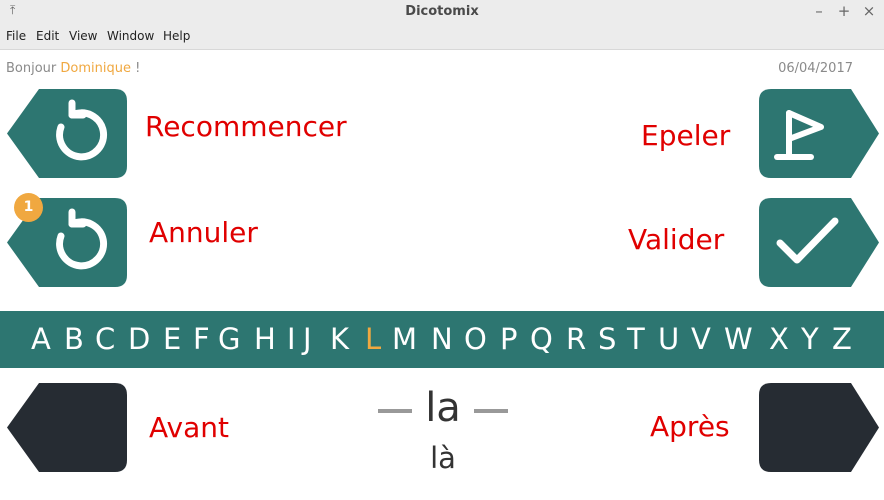 The height and width of the screenshot is (500, 884). I want to click on letter-i: I, so click(291, 339).